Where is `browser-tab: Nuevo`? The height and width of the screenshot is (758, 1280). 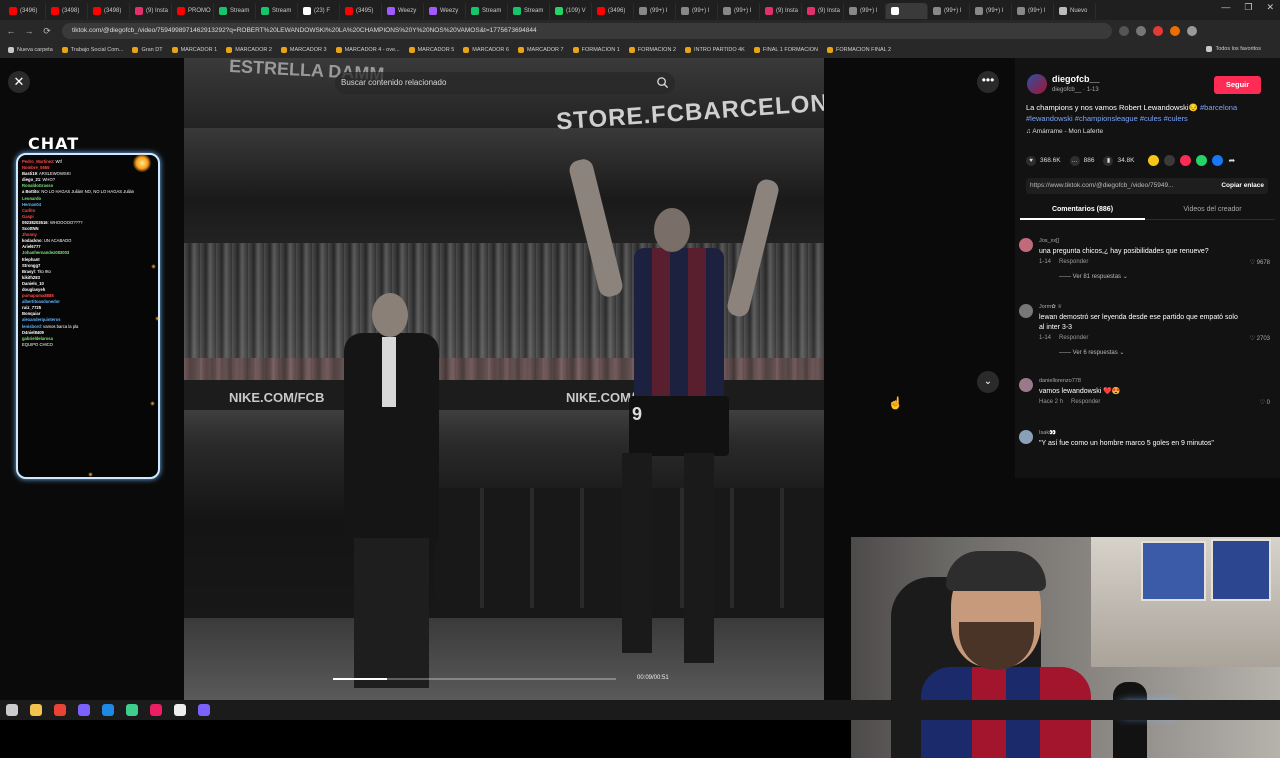 browser-tab: Nuevo is located at coordinates (1075, 11).